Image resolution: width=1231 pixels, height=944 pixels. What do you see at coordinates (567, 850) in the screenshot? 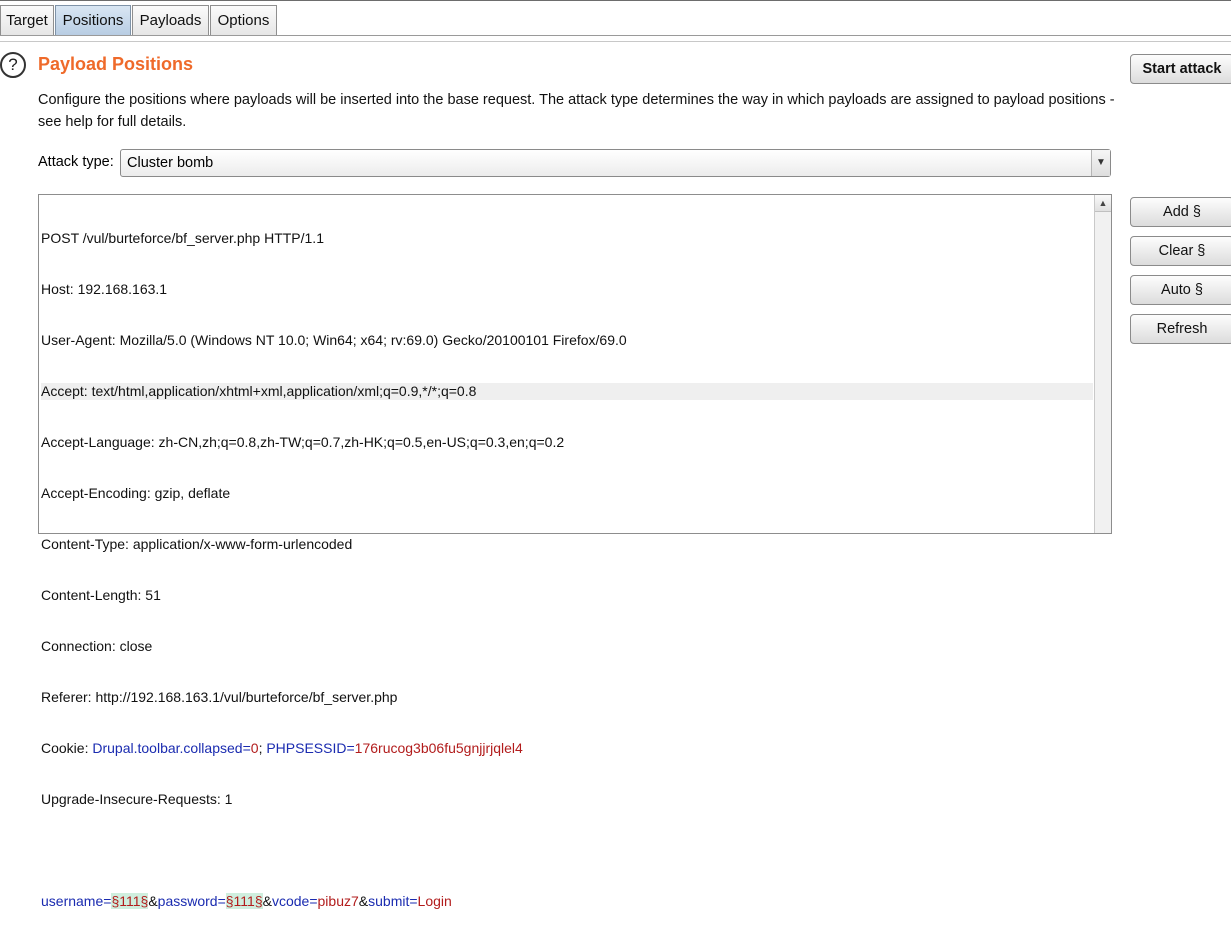
I see `request-blank-line` at bounding box center [567, 850].